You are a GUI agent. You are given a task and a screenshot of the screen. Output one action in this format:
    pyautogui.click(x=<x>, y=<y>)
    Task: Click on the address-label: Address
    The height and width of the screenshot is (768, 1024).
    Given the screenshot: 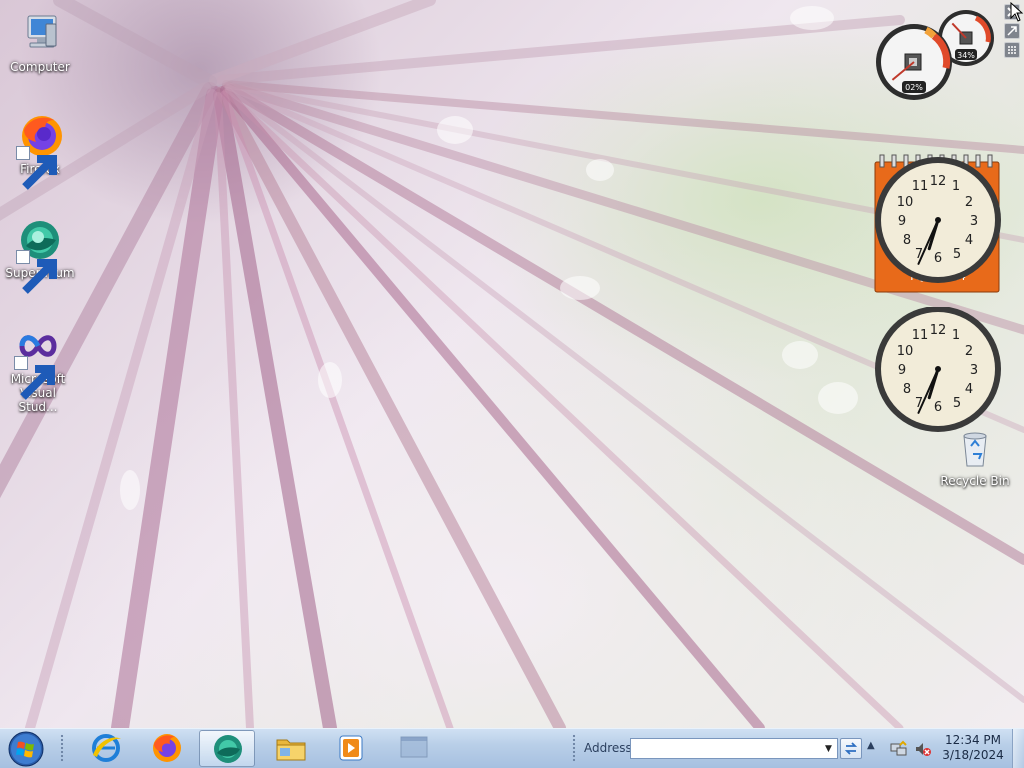 What is the action you would take?
    pyautogui.click(x=608, y=748)
    